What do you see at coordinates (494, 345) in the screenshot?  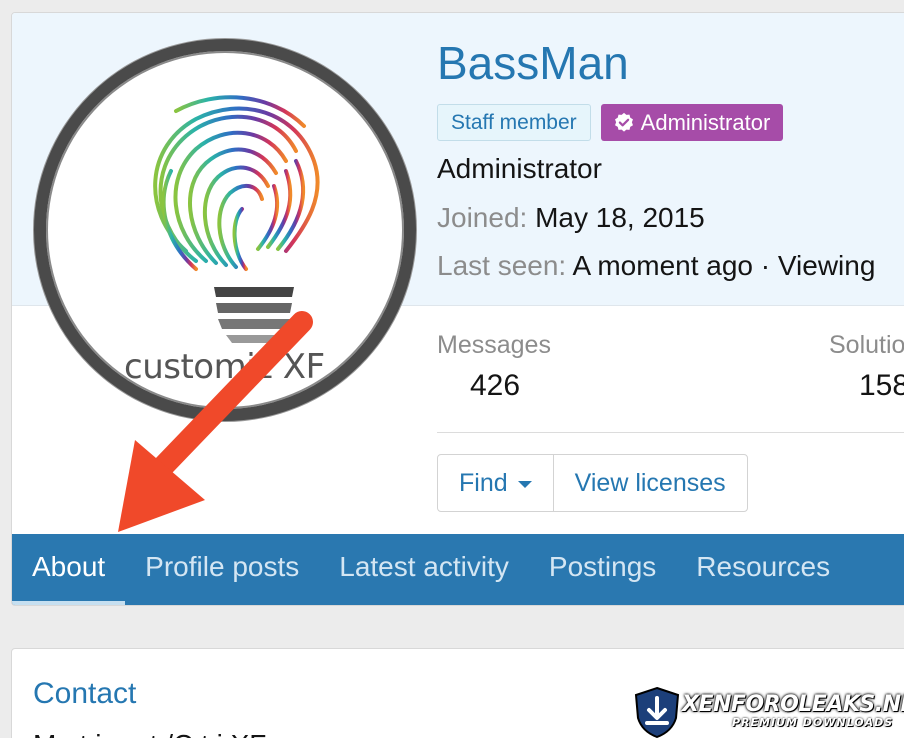 I see `messages-stat-label: Messages` at bounding box center [494, 345].